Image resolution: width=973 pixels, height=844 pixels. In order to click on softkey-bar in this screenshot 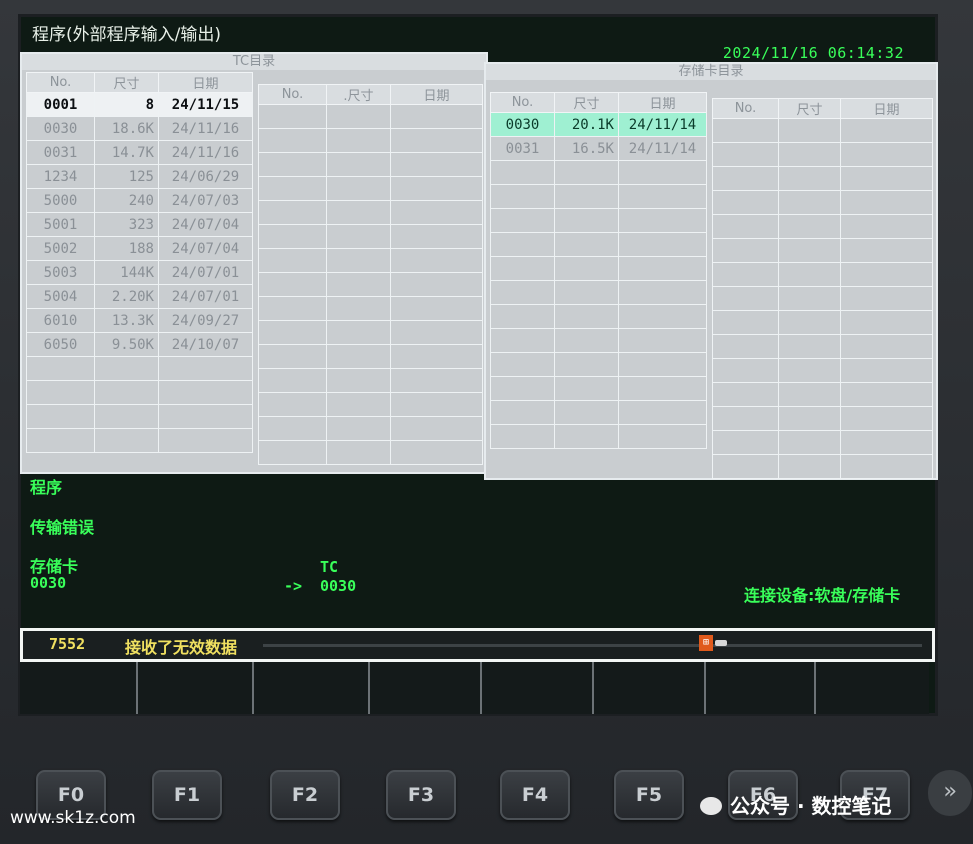, I will do `click(475, 688)`.